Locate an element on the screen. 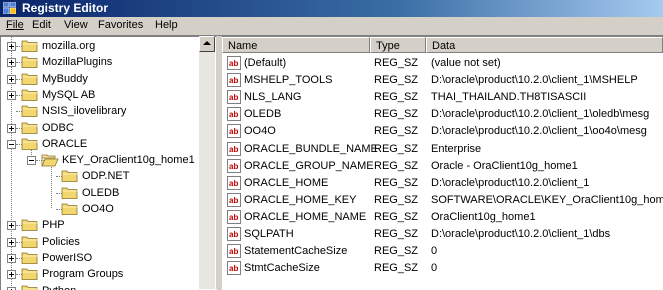  tree-node-label: OLEDB is located at coordinates (101, 193).